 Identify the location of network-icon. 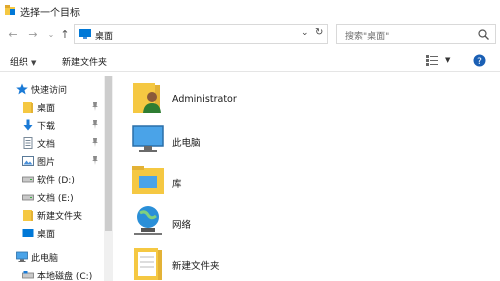
(148, 220).